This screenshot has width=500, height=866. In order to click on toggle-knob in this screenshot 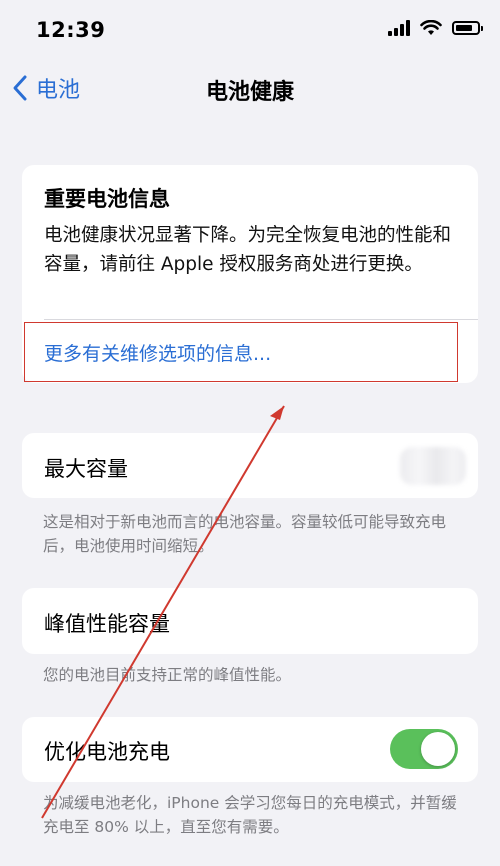, I will do `click(438, 749)`.